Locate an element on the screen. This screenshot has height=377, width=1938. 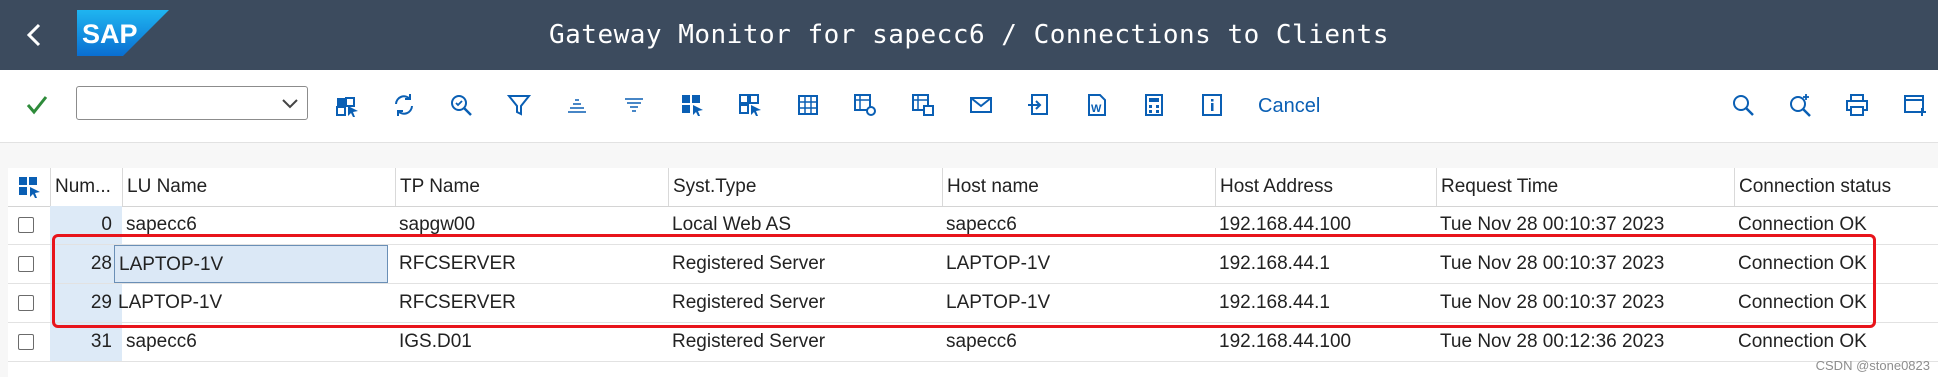
table-gear-icon is located at coordinates (865, 105).